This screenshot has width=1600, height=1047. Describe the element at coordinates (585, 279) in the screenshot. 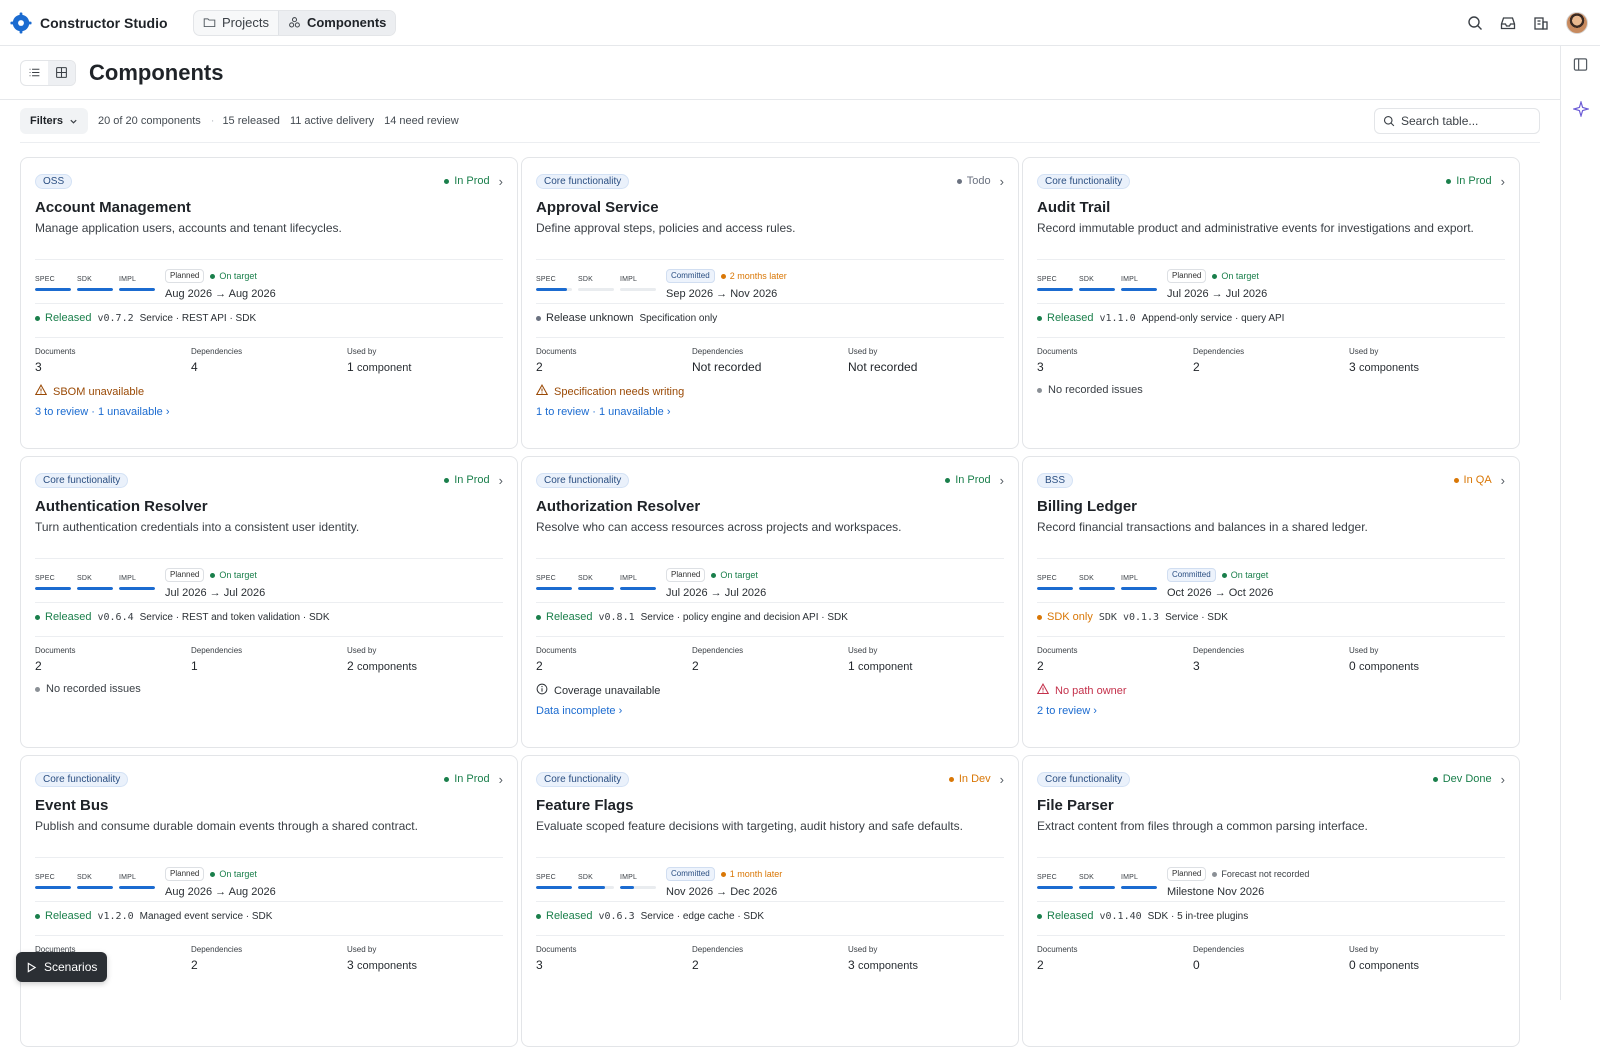

I see `progress-bar-label: SDK` at that location.